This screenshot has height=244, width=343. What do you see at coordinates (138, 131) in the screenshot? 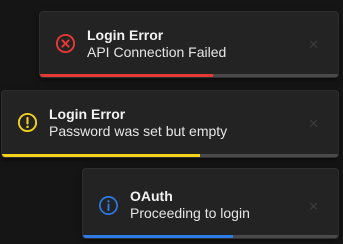
I see `toast-message: Password was set but empty` at bounding box center [138, 131].